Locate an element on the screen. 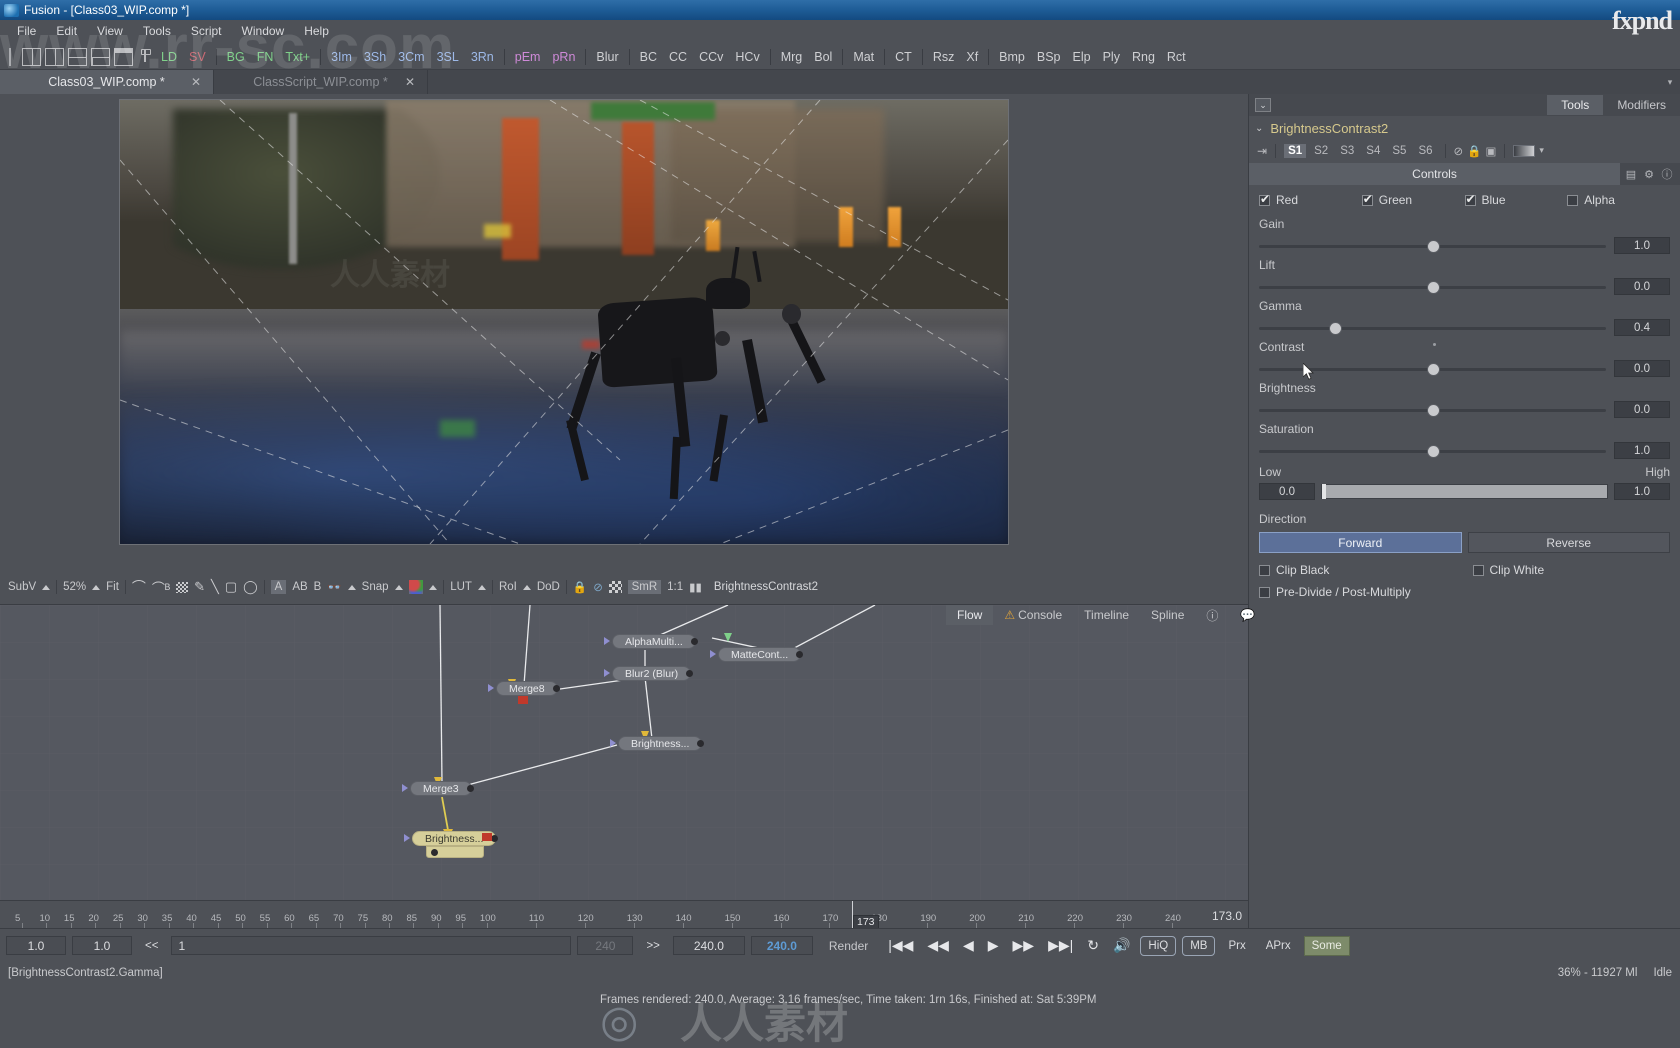 Image resolution: width=1680 pixels, height=1048 pixels. flow-node: Merge3 is located at coordinates (438, 788).